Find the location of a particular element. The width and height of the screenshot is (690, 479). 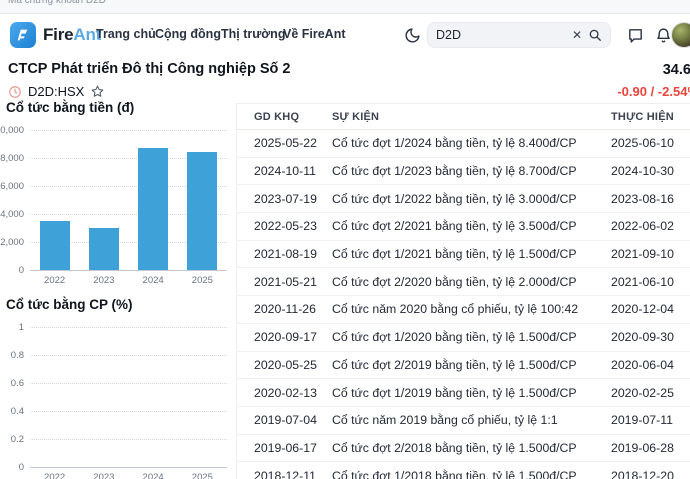

nav-trang-chu: Trang chủ is located at coordinates (126, 34).